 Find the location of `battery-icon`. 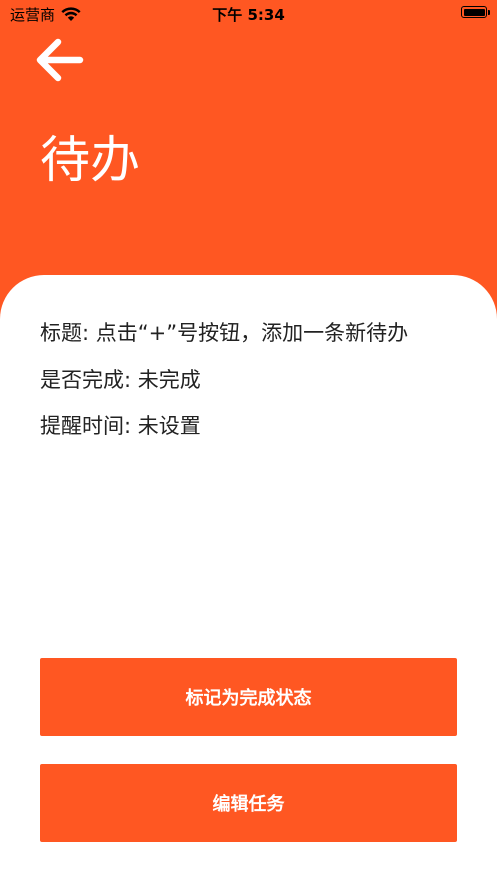

battery-icon is located at coordinates (475, 12).